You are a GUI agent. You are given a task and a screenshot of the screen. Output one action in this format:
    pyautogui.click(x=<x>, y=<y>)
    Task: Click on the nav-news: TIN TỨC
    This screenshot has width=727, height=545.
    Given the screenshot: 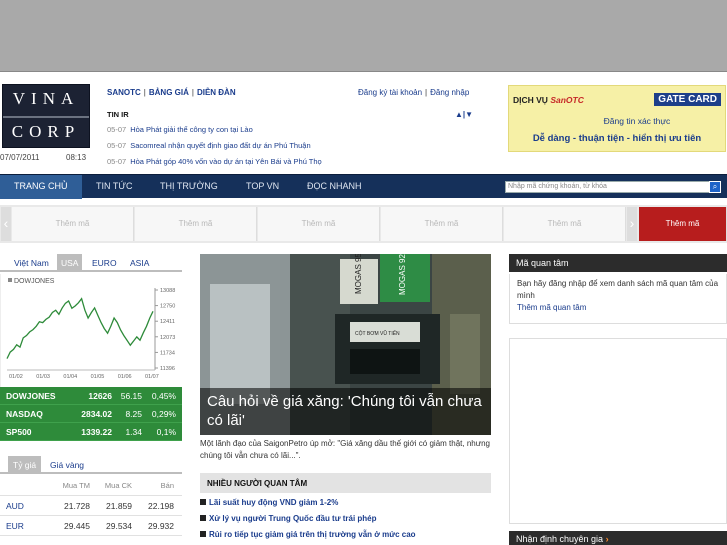 What is the action you would take?
    pyautogui.click(x=114, y=186)
    